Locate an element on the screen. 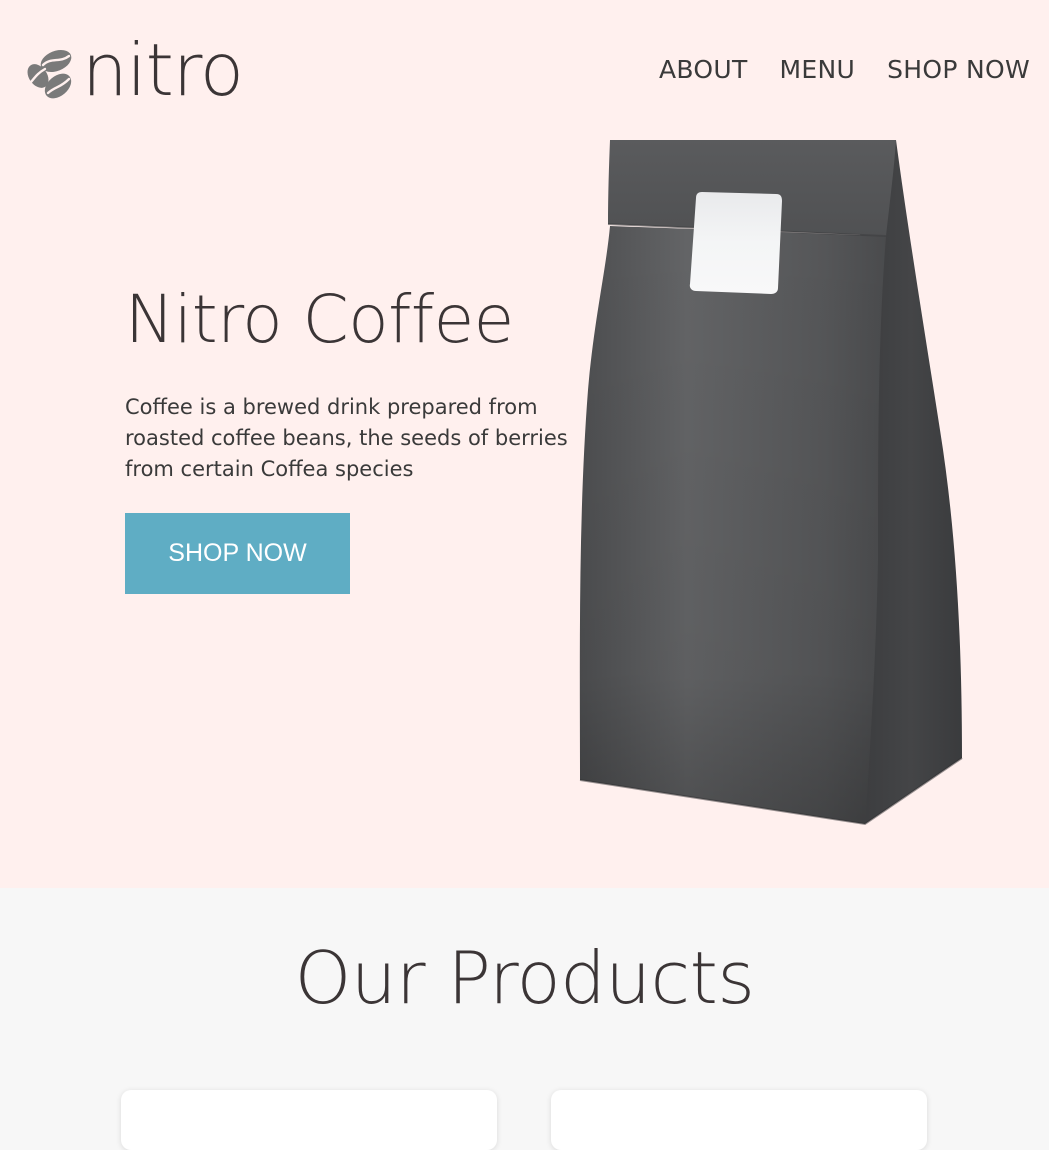 The image size is (1049, 1150). main-nav: ABOUT MENU SHOP NOW is located at coordinates (844, 70).